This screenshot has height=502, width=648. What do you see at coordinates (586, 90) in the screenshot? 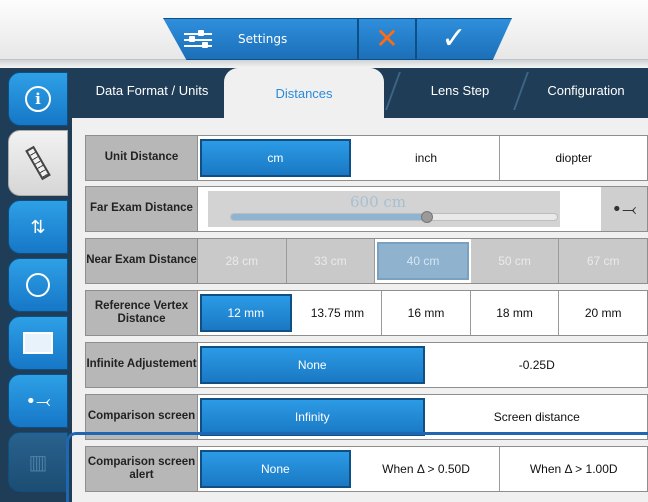
I see `tab-configuration: Configuration` at bounding box center [586, 90].